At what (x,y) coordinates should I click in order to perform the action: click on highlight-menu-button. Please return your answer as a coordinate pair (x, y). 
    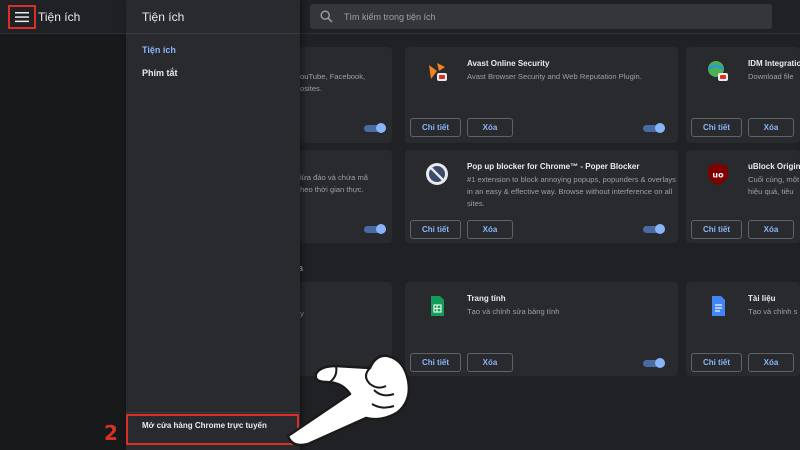
    Looking at the image, I should click on (22, 17).